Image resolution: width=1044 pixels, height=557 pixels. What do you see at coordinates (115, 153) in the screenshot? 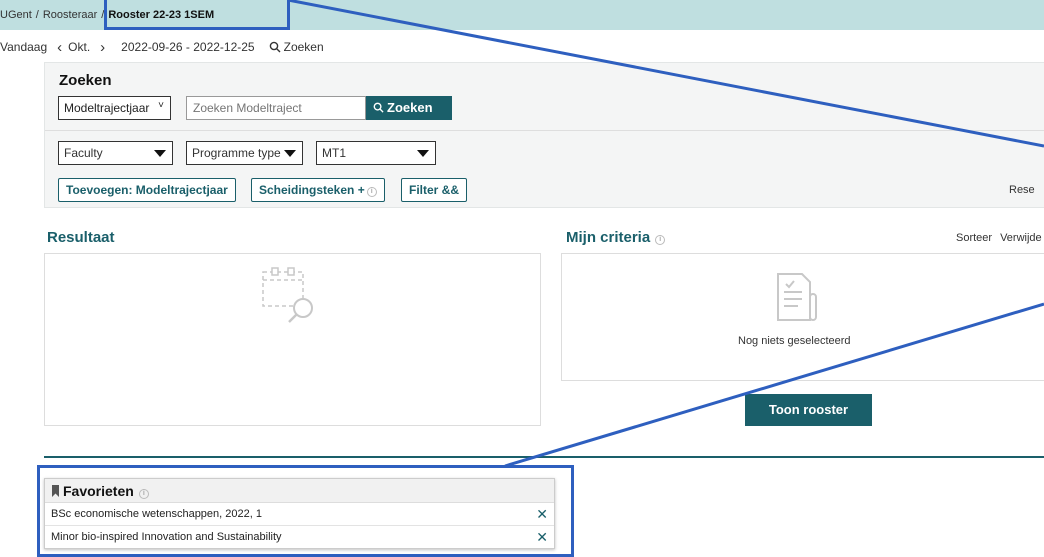
I see `faculty-dropdown: Faculty` at bounding box center [115, 153].